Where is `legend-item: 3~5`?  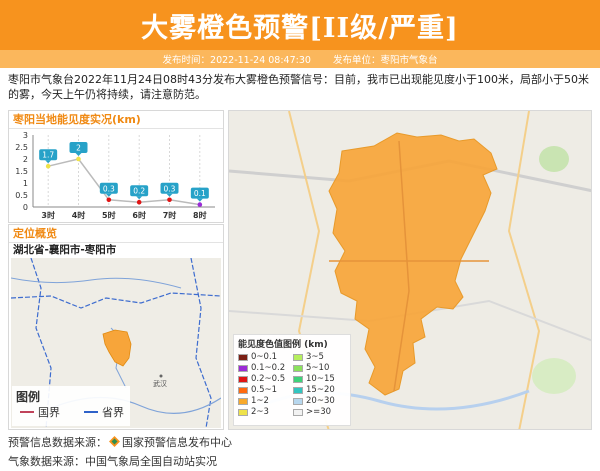
legend-item: 3~5 is located at coordinates (319, 357).